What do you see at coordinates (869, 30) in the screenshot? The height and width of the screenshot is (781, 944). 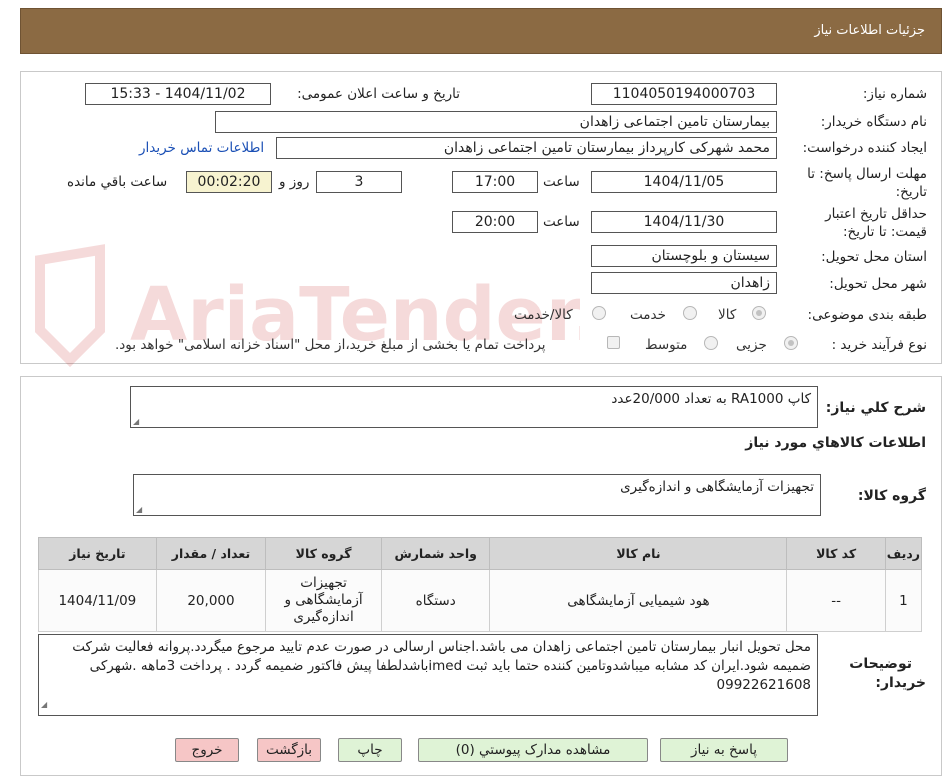 I see `page-title: جزئیات اطلاعات نیاز` at bounding box center [869, 30].